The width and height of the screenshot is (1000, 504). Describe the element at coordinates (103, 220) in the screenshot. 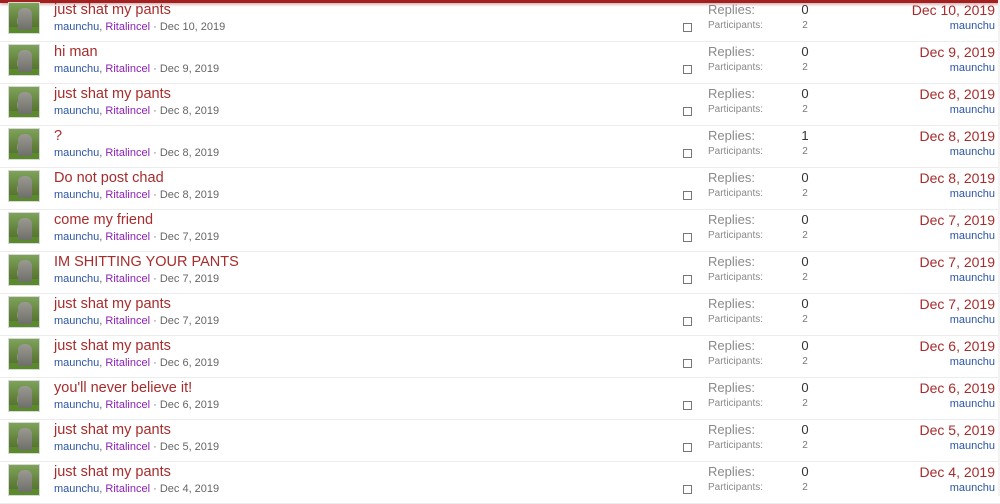

I see `conversation-title: come my friend` at that location.